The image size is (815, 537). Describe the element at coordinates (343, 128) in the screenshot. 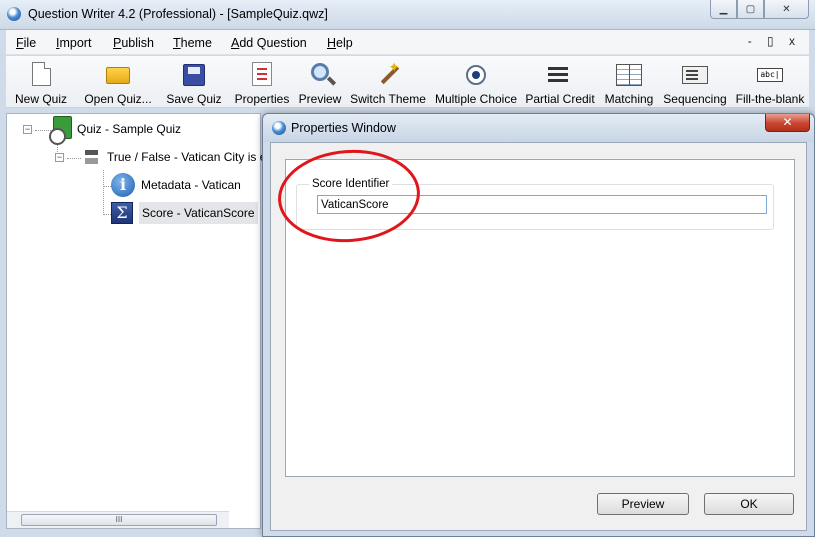

I see `properties-window-title: Properties Window` at that location.